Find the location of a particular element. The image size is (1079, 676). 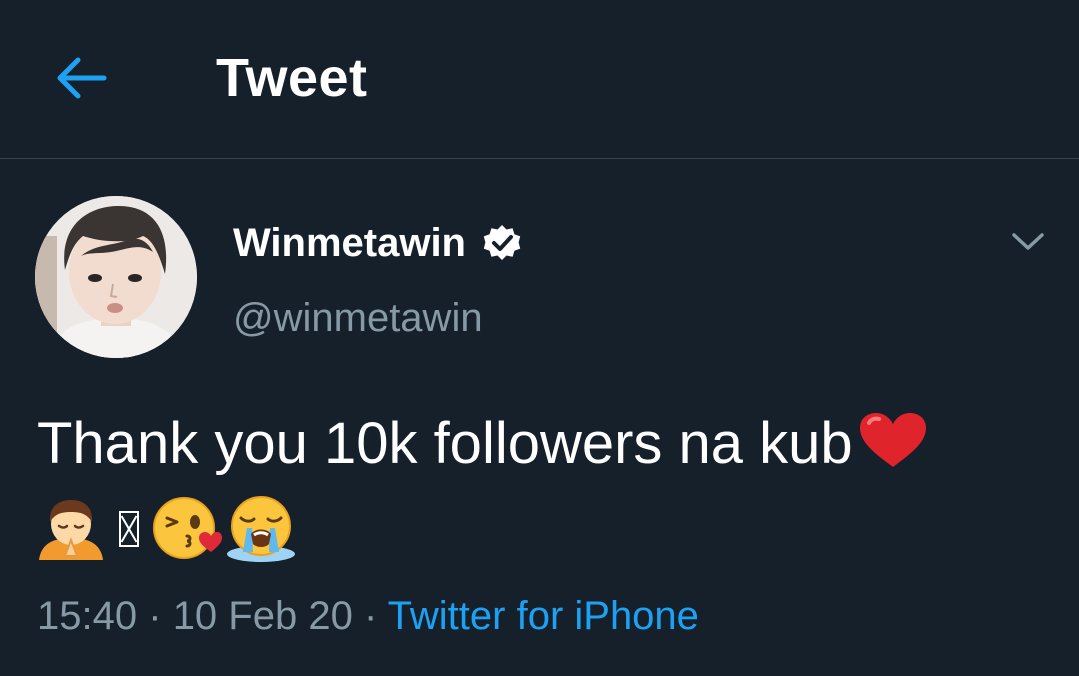

back-arrow-icon is located at coordinates (82, 78).